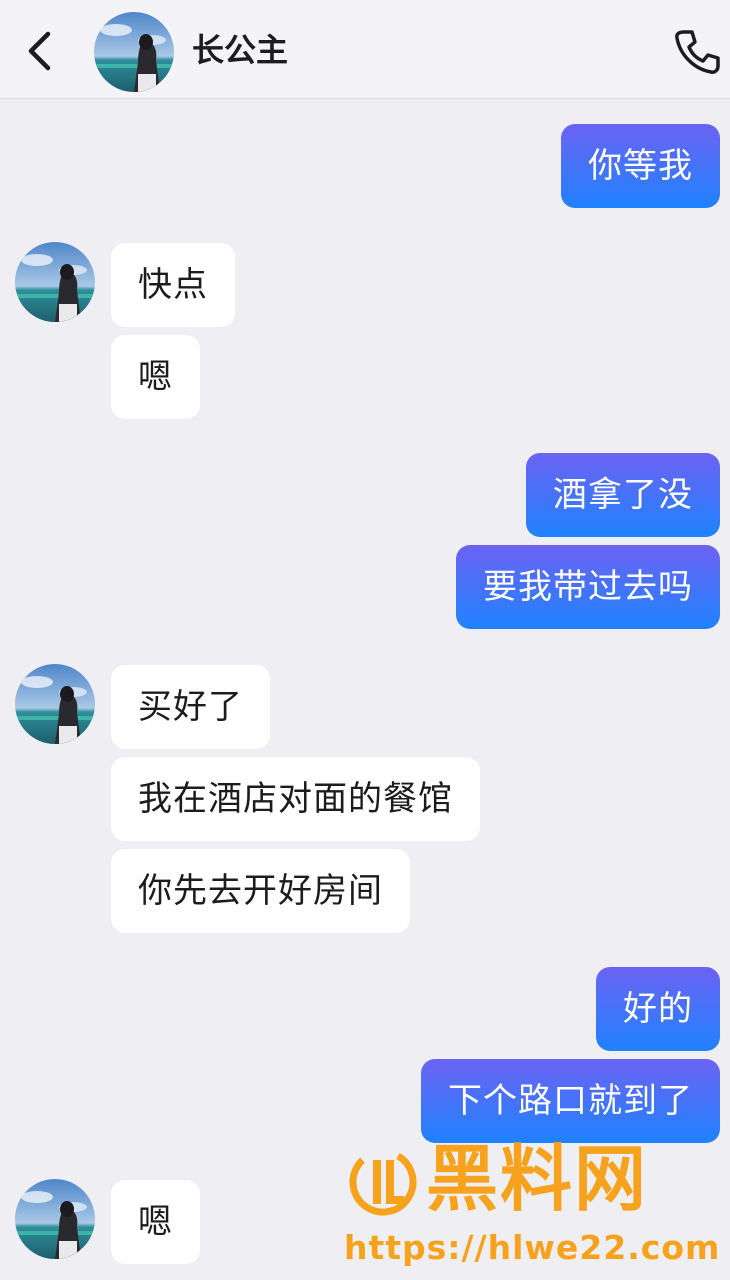  What do you see at coordinates (295, 799) in the screenshot?
I see `incoming-message-bubble: 我在酒店对面的餐馆` at bounding box center [295, 799].